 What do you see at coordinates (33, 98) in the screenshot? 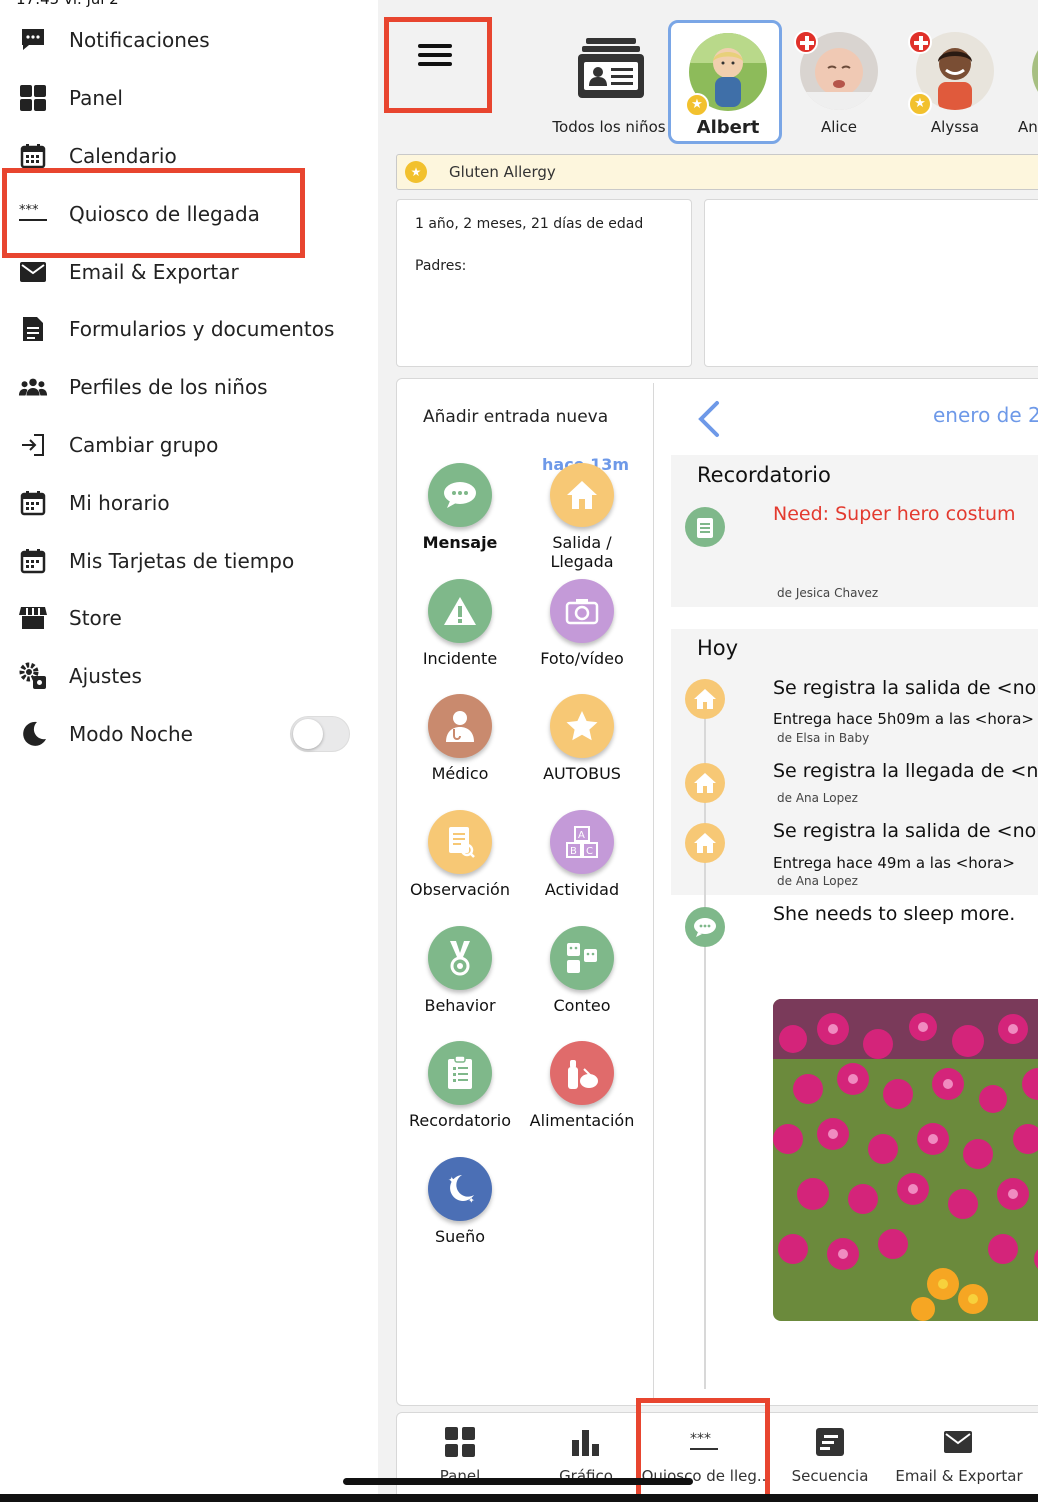
I see `grid-icon` at bounding box center [33, 98].